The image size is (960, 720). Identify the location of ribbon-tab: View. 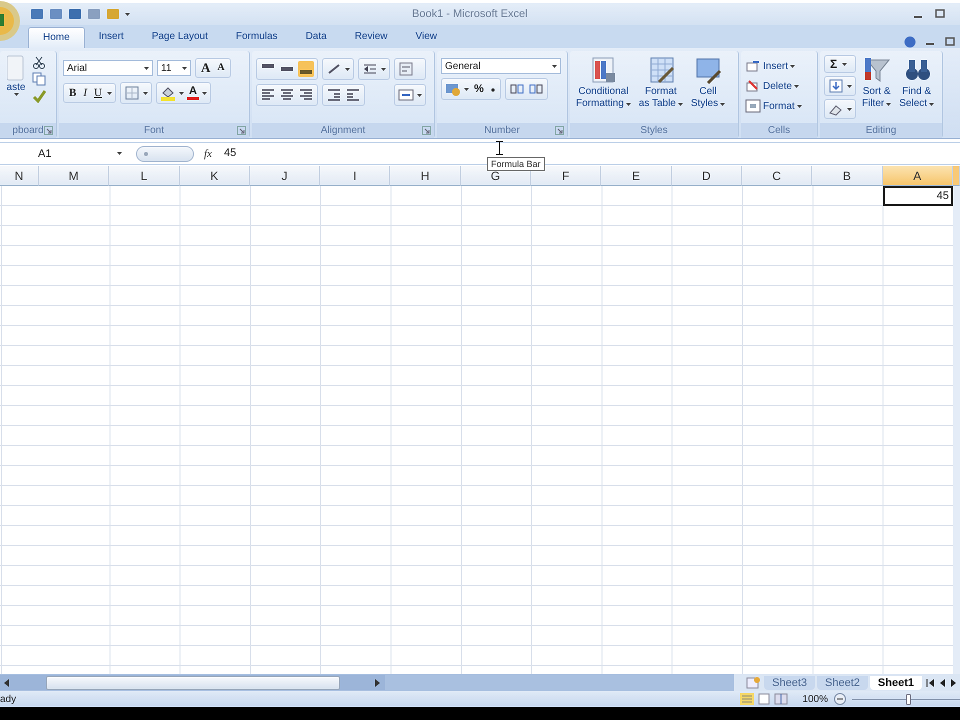
(426, 37).